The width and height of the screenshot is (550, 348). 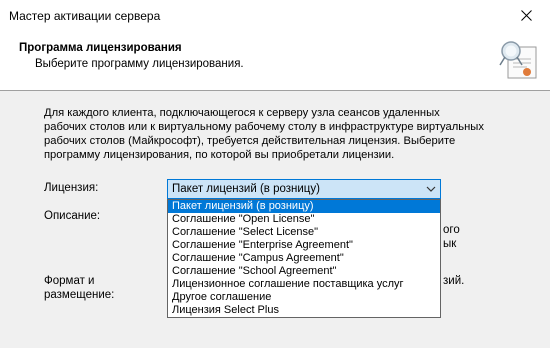 What do you see at coordinates (100, 48) in the screenshot?
I see `page-title: Программа лицензирования` at bounding box center [100, 48].